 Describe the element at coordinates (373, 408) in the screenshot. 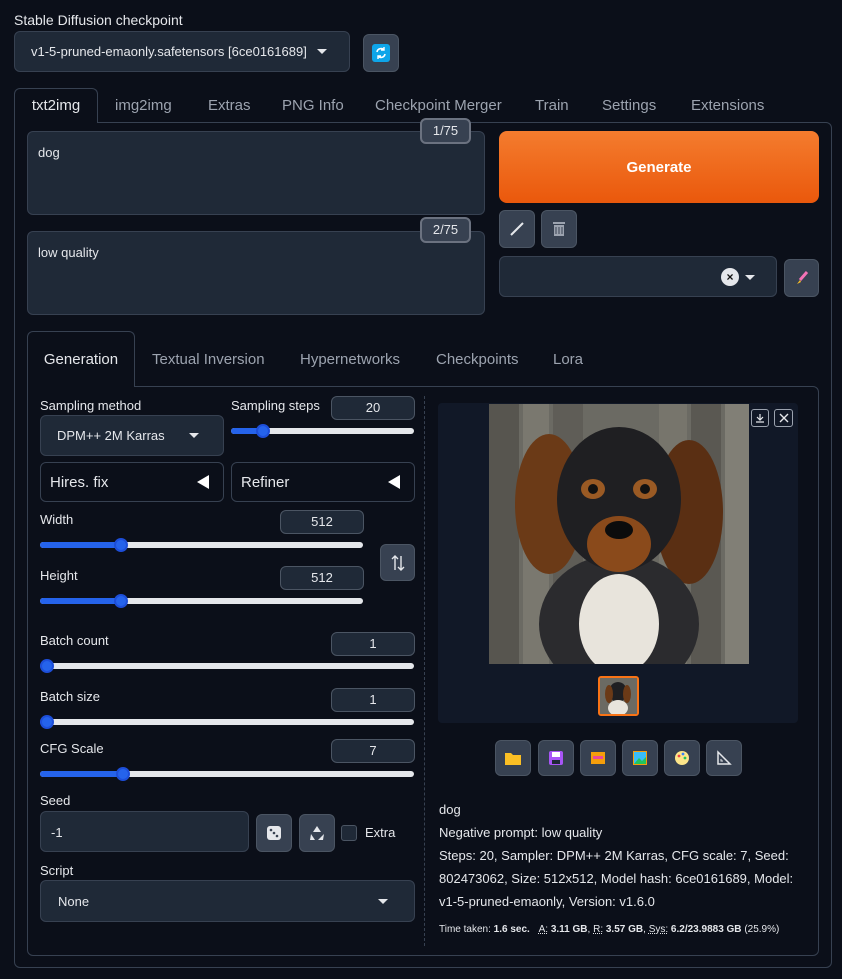

I see `sampling-steps-input: 20` at that location.